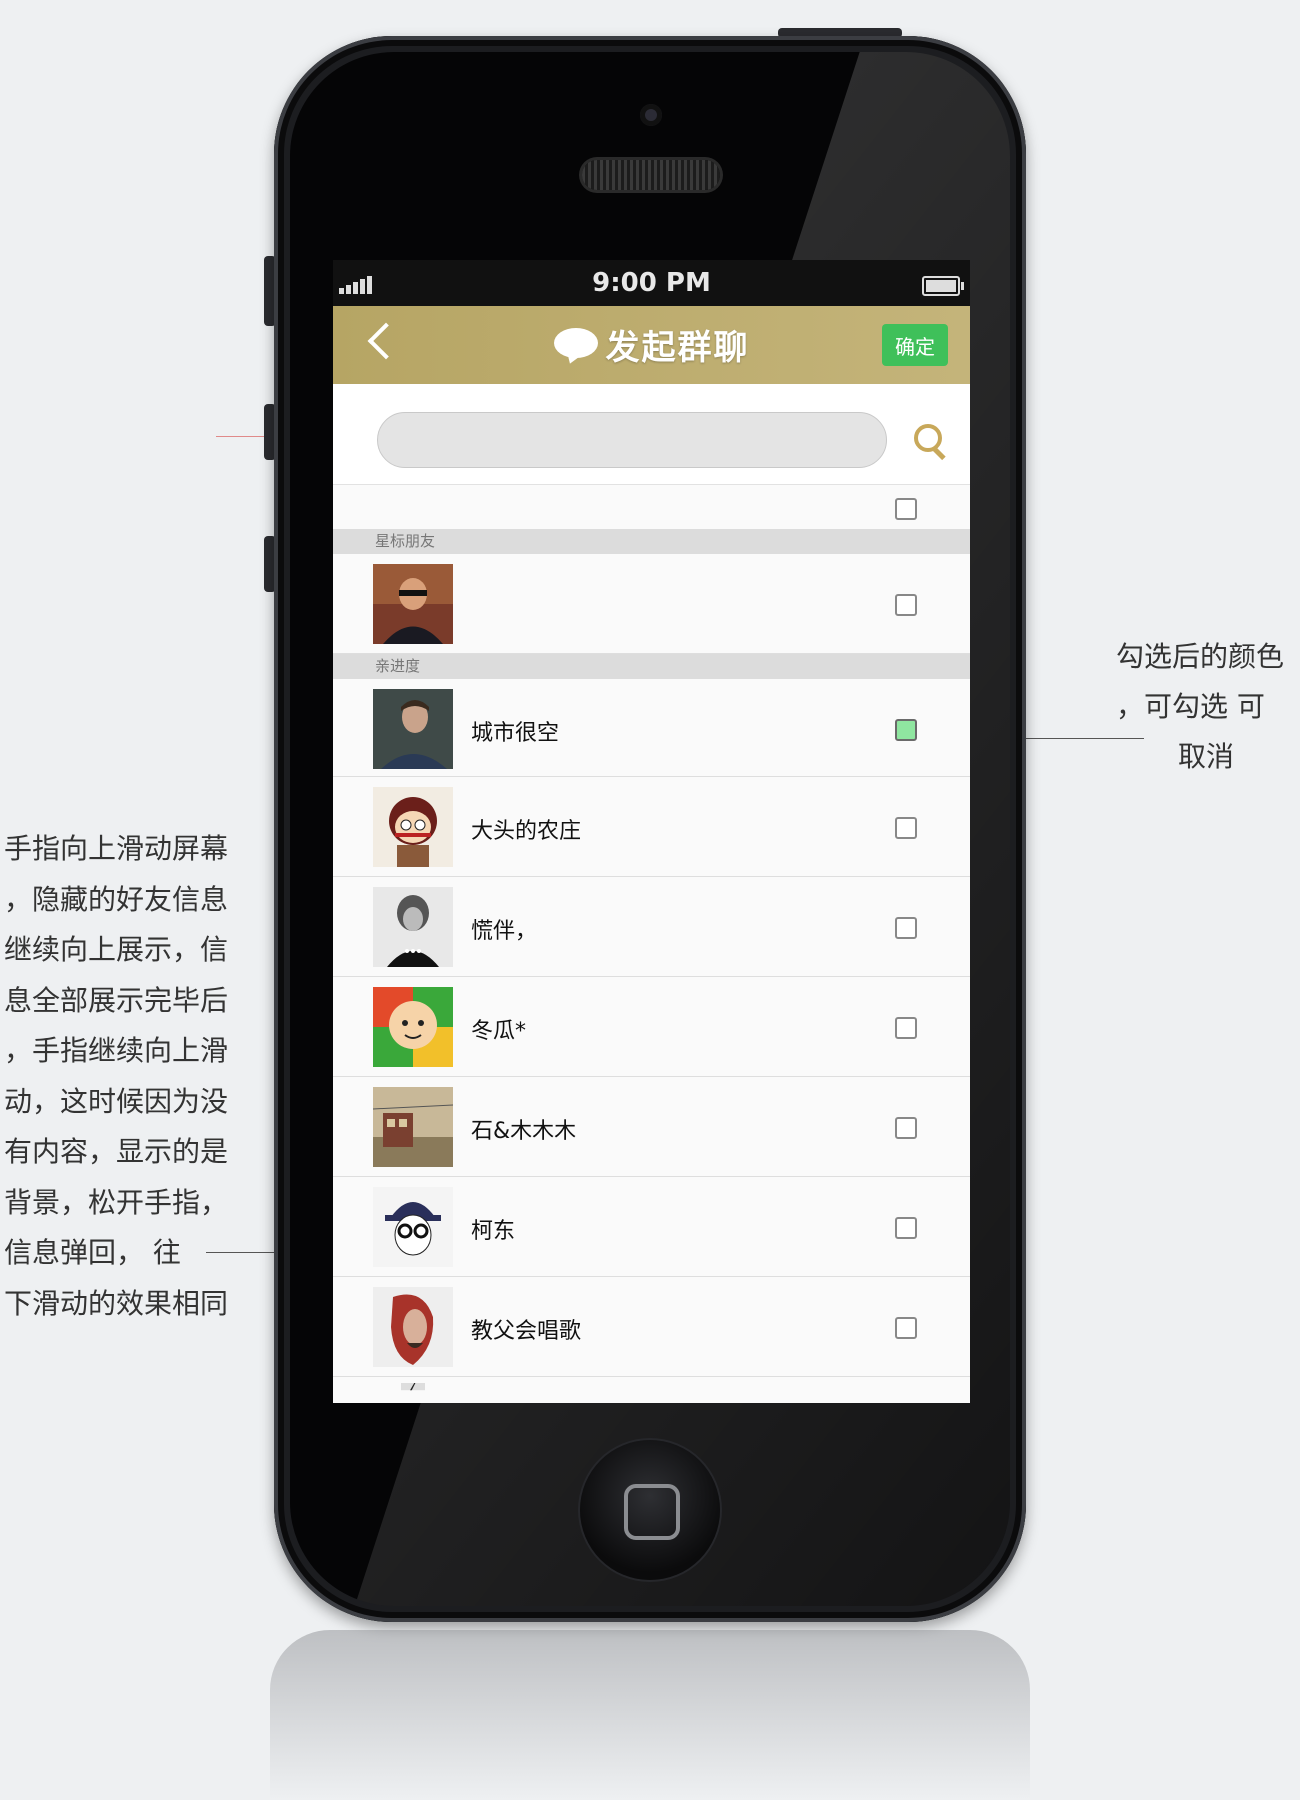 Image resolution: width=1300 pixels, height=1800 pixels. Describe the element at coordinates (1206, 756) in the screenshot. I see `right-annotation-line3: 取消` at that location.